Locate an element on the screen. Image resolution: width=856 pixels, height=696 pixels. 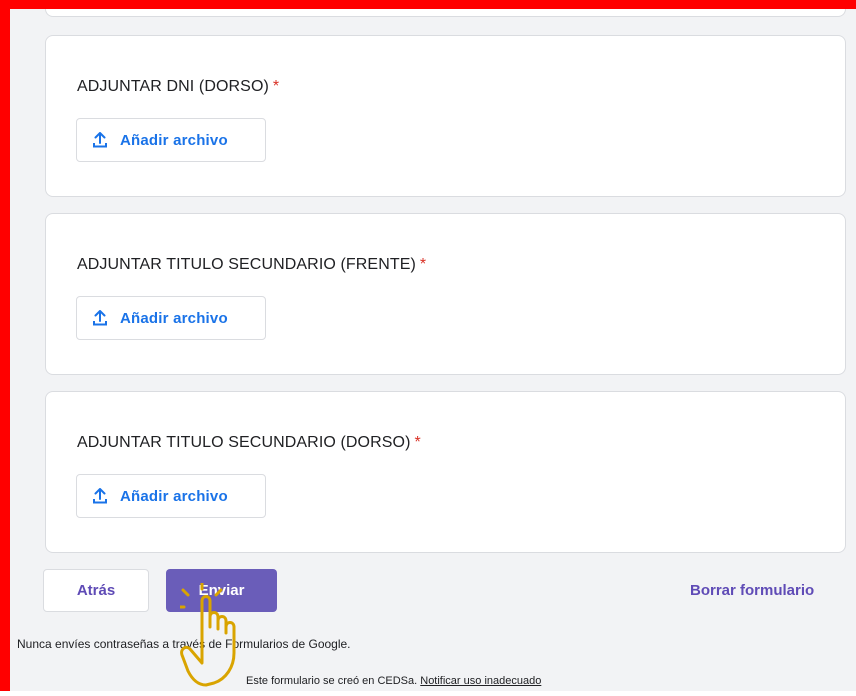
question-label: ADJUNTAR TITULO SECUNDARIO (FRENTE) is located at coordinates (246, 264).